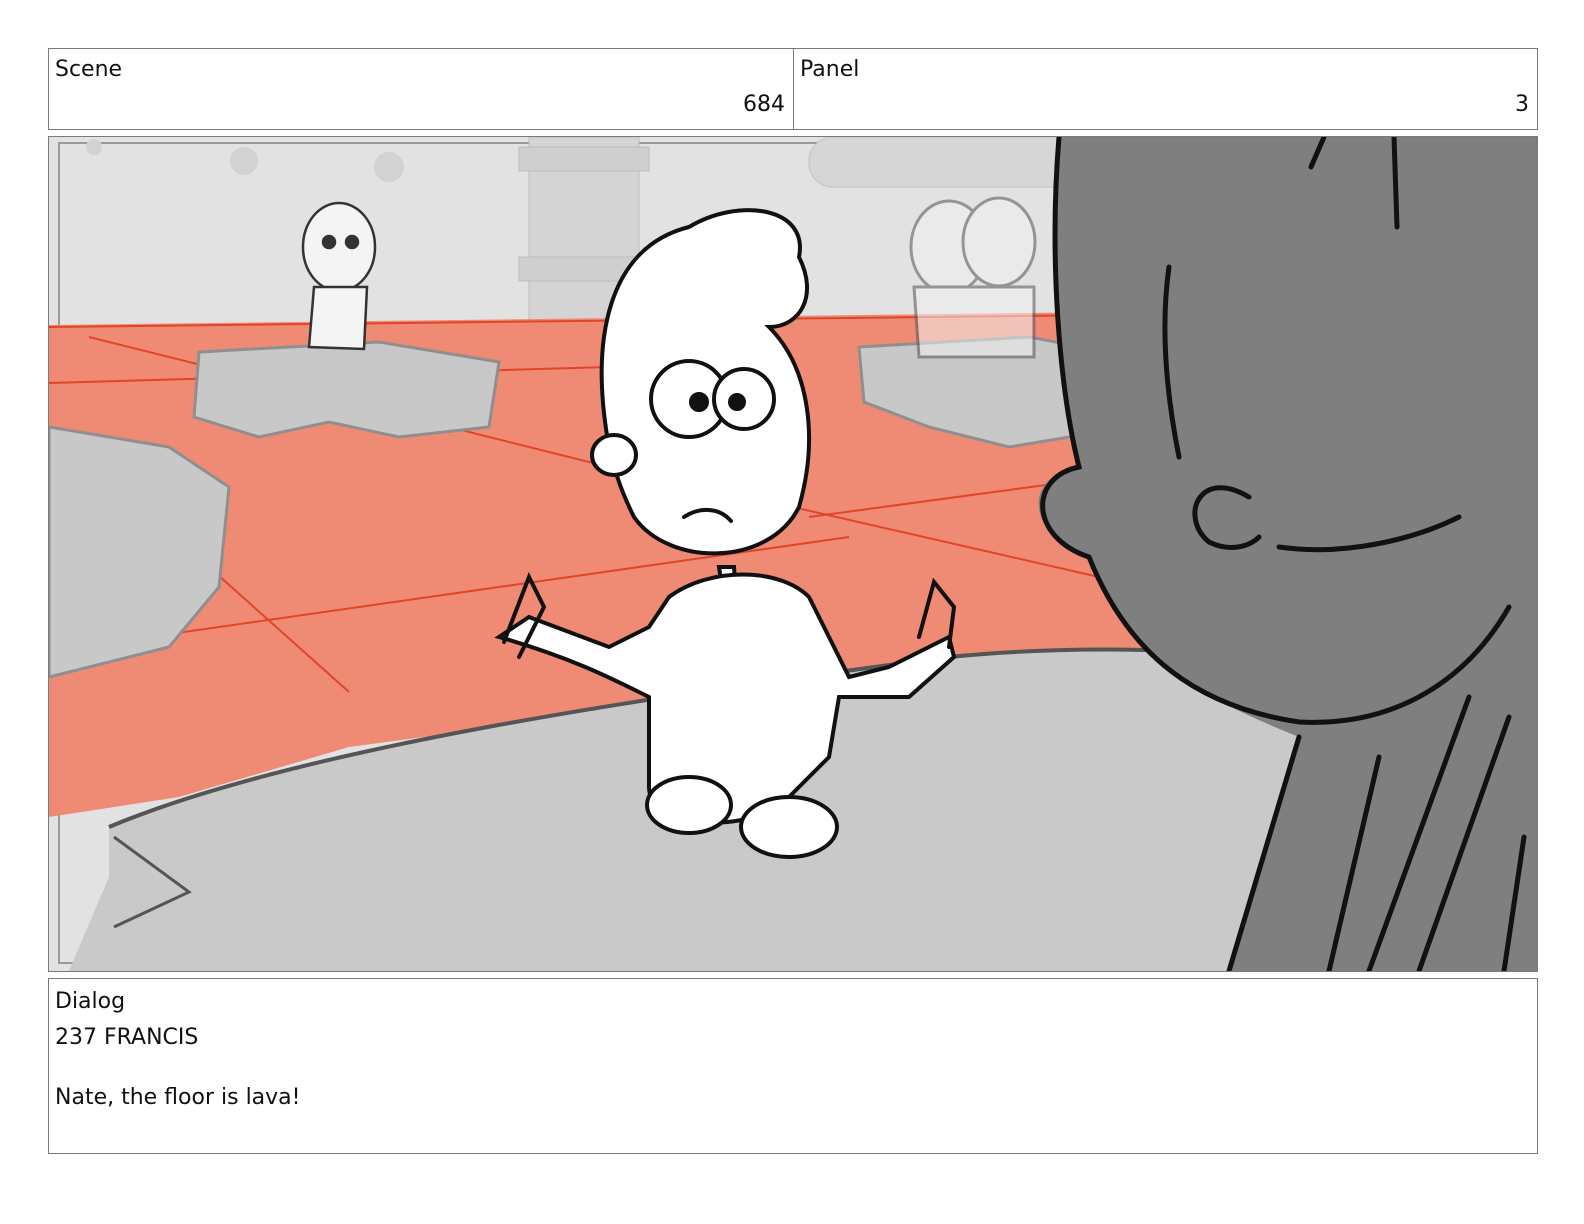 The height and width of the screenshot is (1224, 1584). Describe the element at coordinates (90, 1001) in the screenshot. I see `dialog-label: Dialog` at that location.